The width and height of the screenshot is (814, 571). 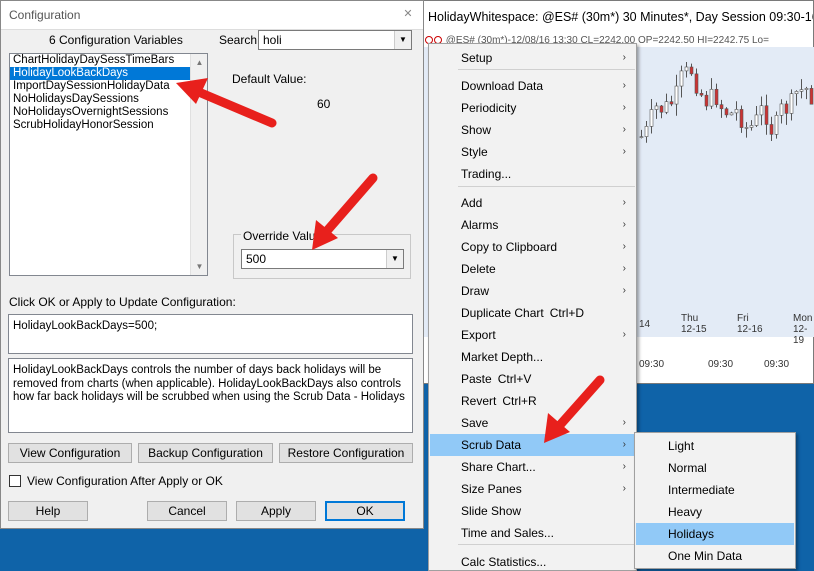 What do you see at coordinates (15, 481) in the screenshot?
I see `view-after-apply-checkbox` at bounding box center [15, 481].